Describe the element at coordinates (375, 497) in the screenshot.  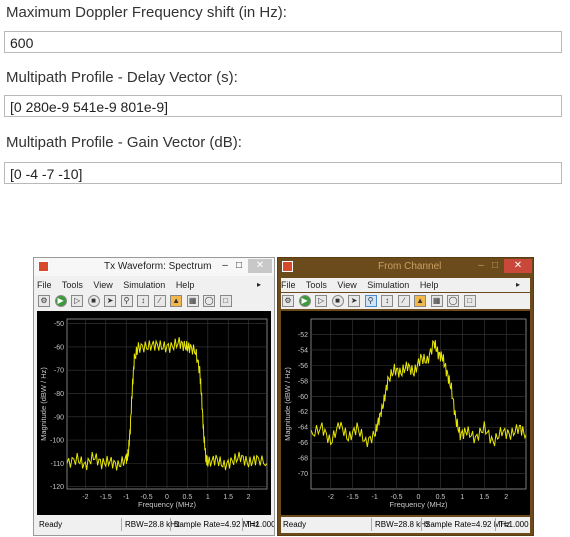
I see `x-tick-label: -1` at that location.